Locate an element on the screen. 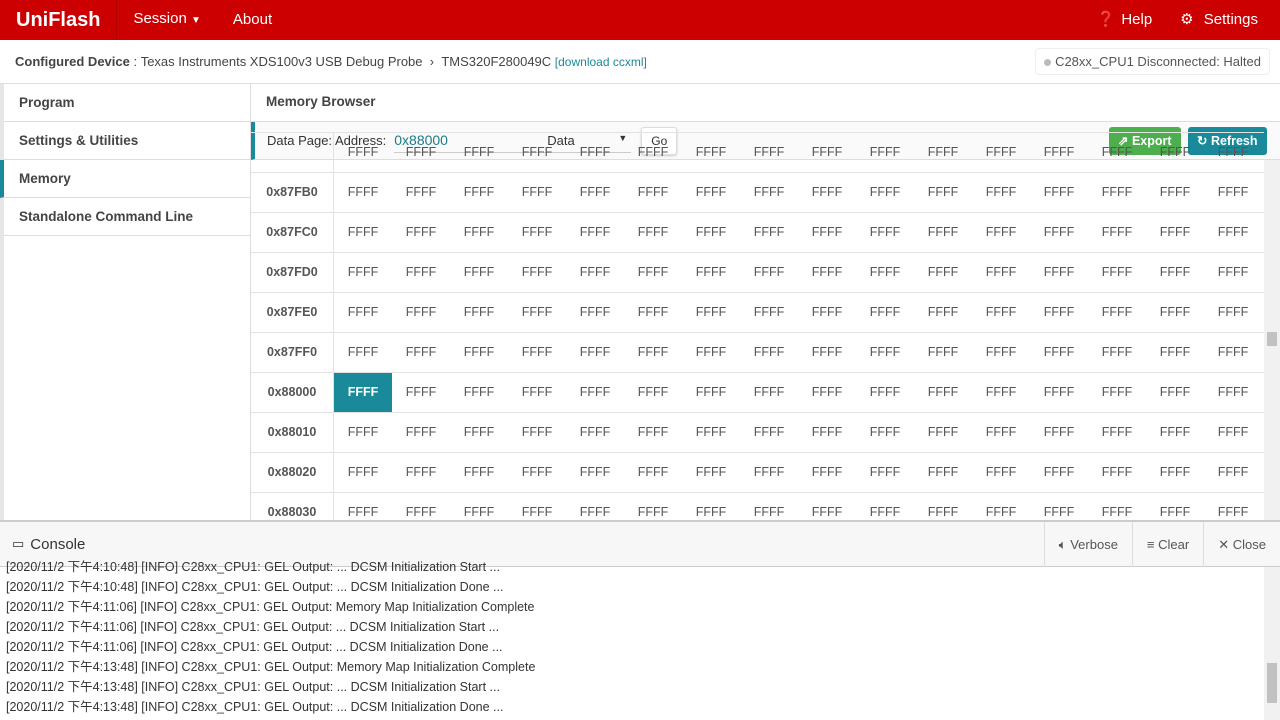  download-ccxml-link: [download ccxml] is located at coordinates (601, 62).